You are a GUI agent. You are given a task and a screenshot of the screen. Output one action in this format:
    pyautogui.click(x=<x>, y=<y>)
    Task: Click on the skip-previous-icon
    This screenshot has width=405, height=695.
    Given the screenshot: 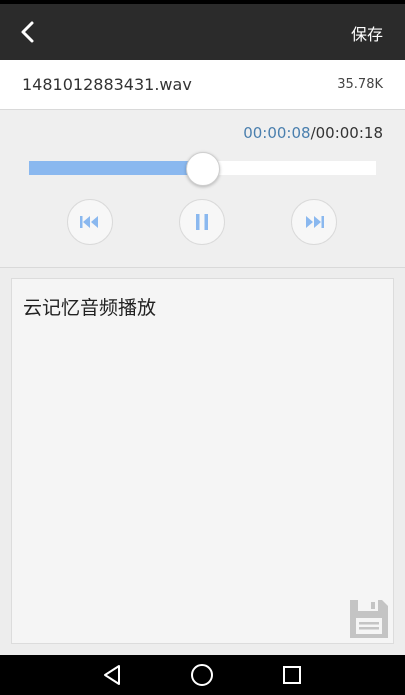 What is the action you would take?
    pyautogui.click(x=89, y=222)
    